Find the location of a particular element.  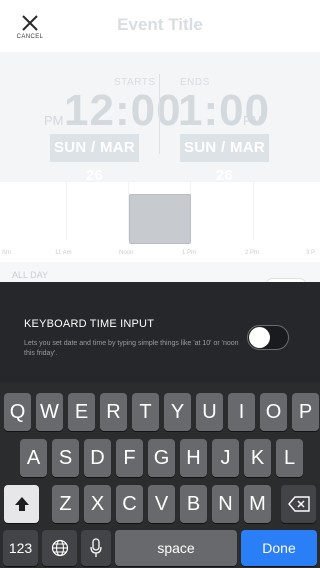

key-f: F is located at coordinates (129, 458).